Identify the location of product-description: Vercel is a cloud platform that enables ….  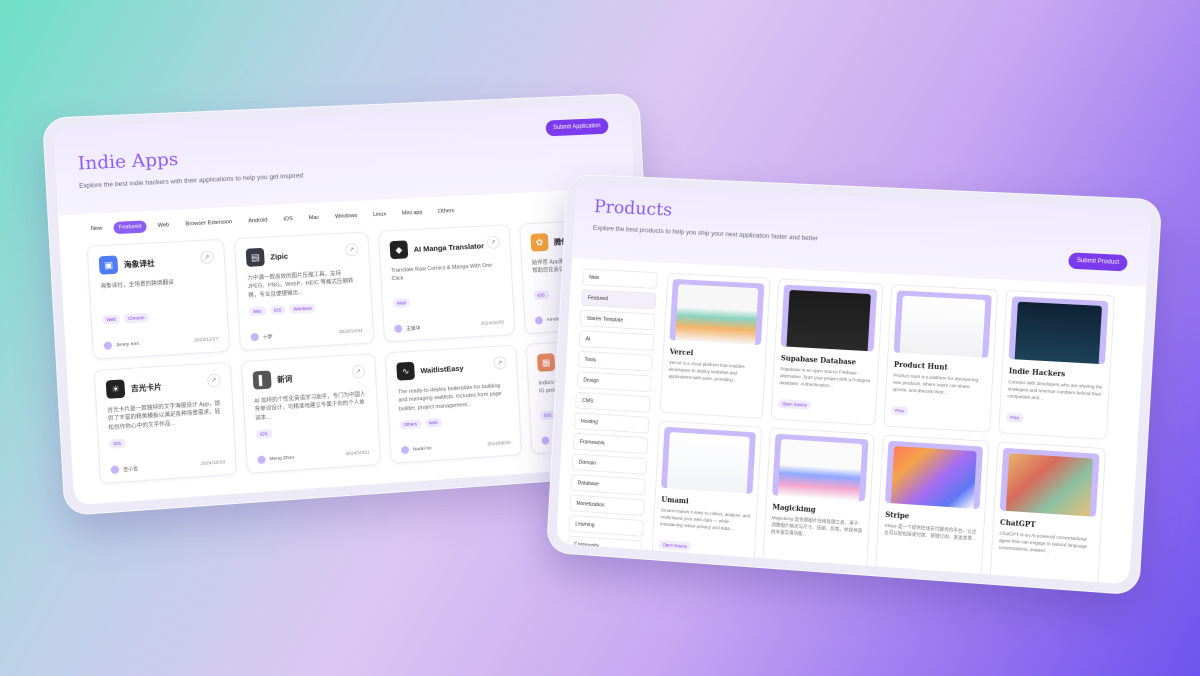
(706, 371).